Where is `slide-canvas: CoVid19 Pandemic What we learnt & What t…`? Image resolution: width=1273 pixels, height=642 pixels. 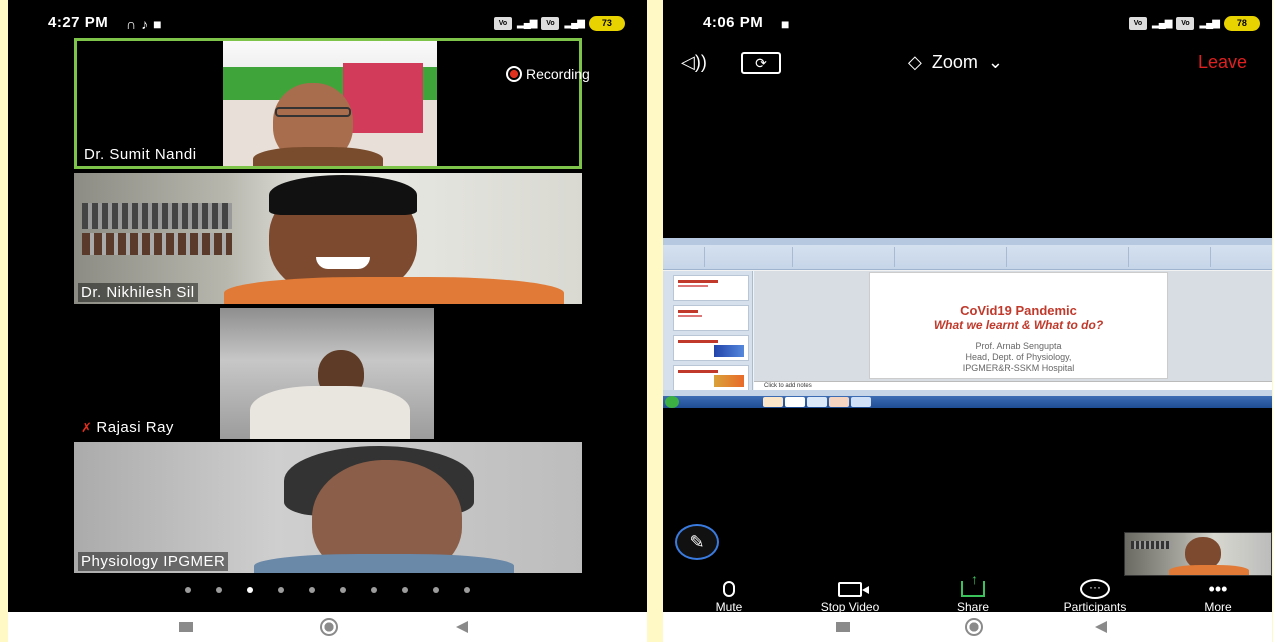 slide-canvas: CoVid19 Pandemic What we learnt & What t… is located at coordinates (1013, 326).